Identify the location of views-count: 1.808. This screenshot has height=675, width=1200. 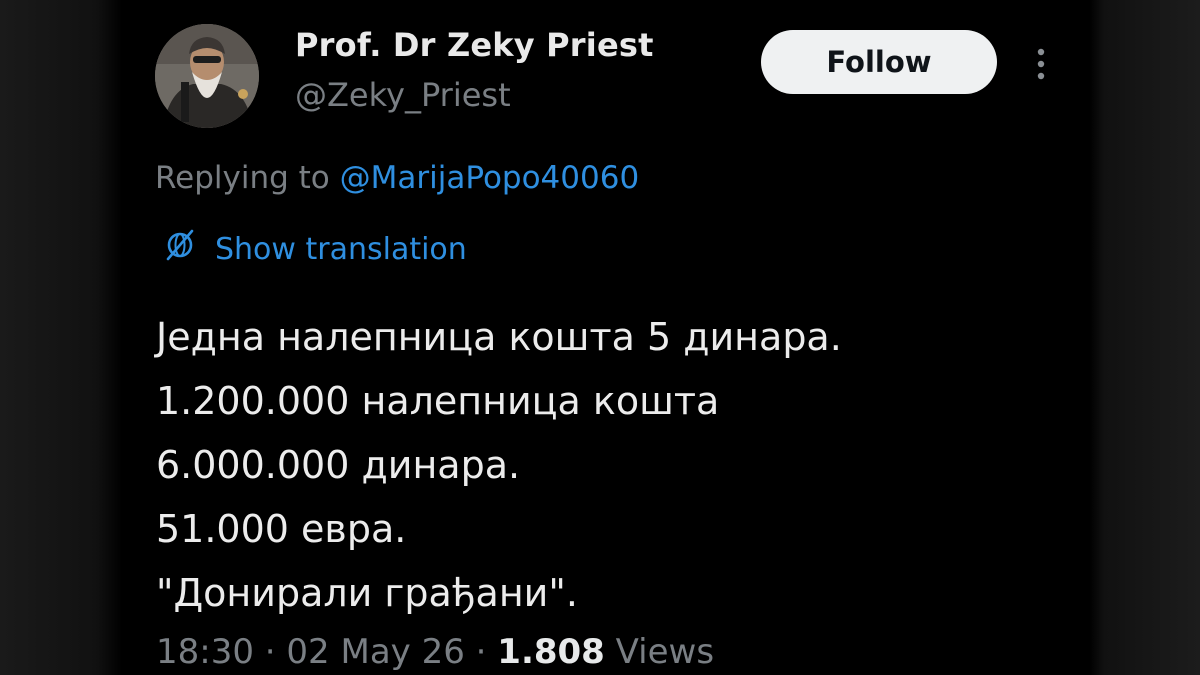
(551, 652).